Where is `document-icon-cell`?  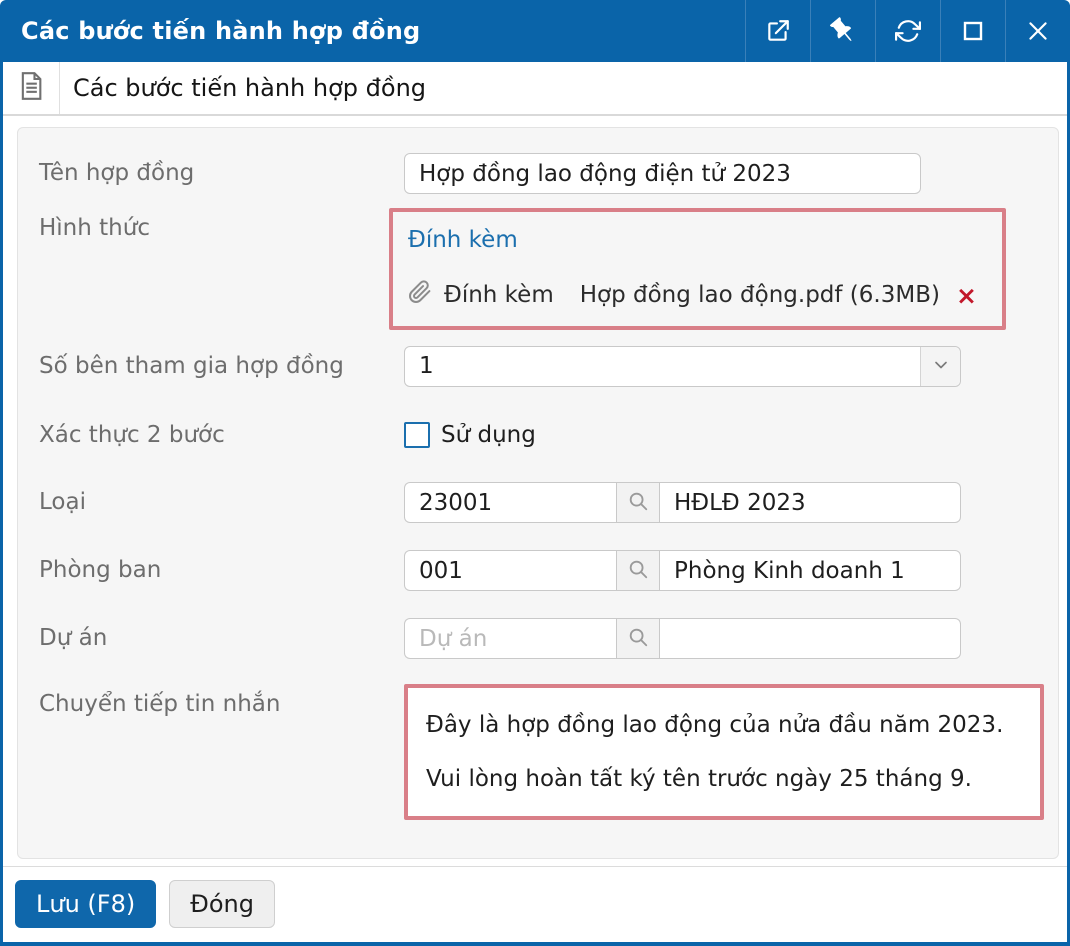
document-icon-cell is located at coordinates (31, 88).